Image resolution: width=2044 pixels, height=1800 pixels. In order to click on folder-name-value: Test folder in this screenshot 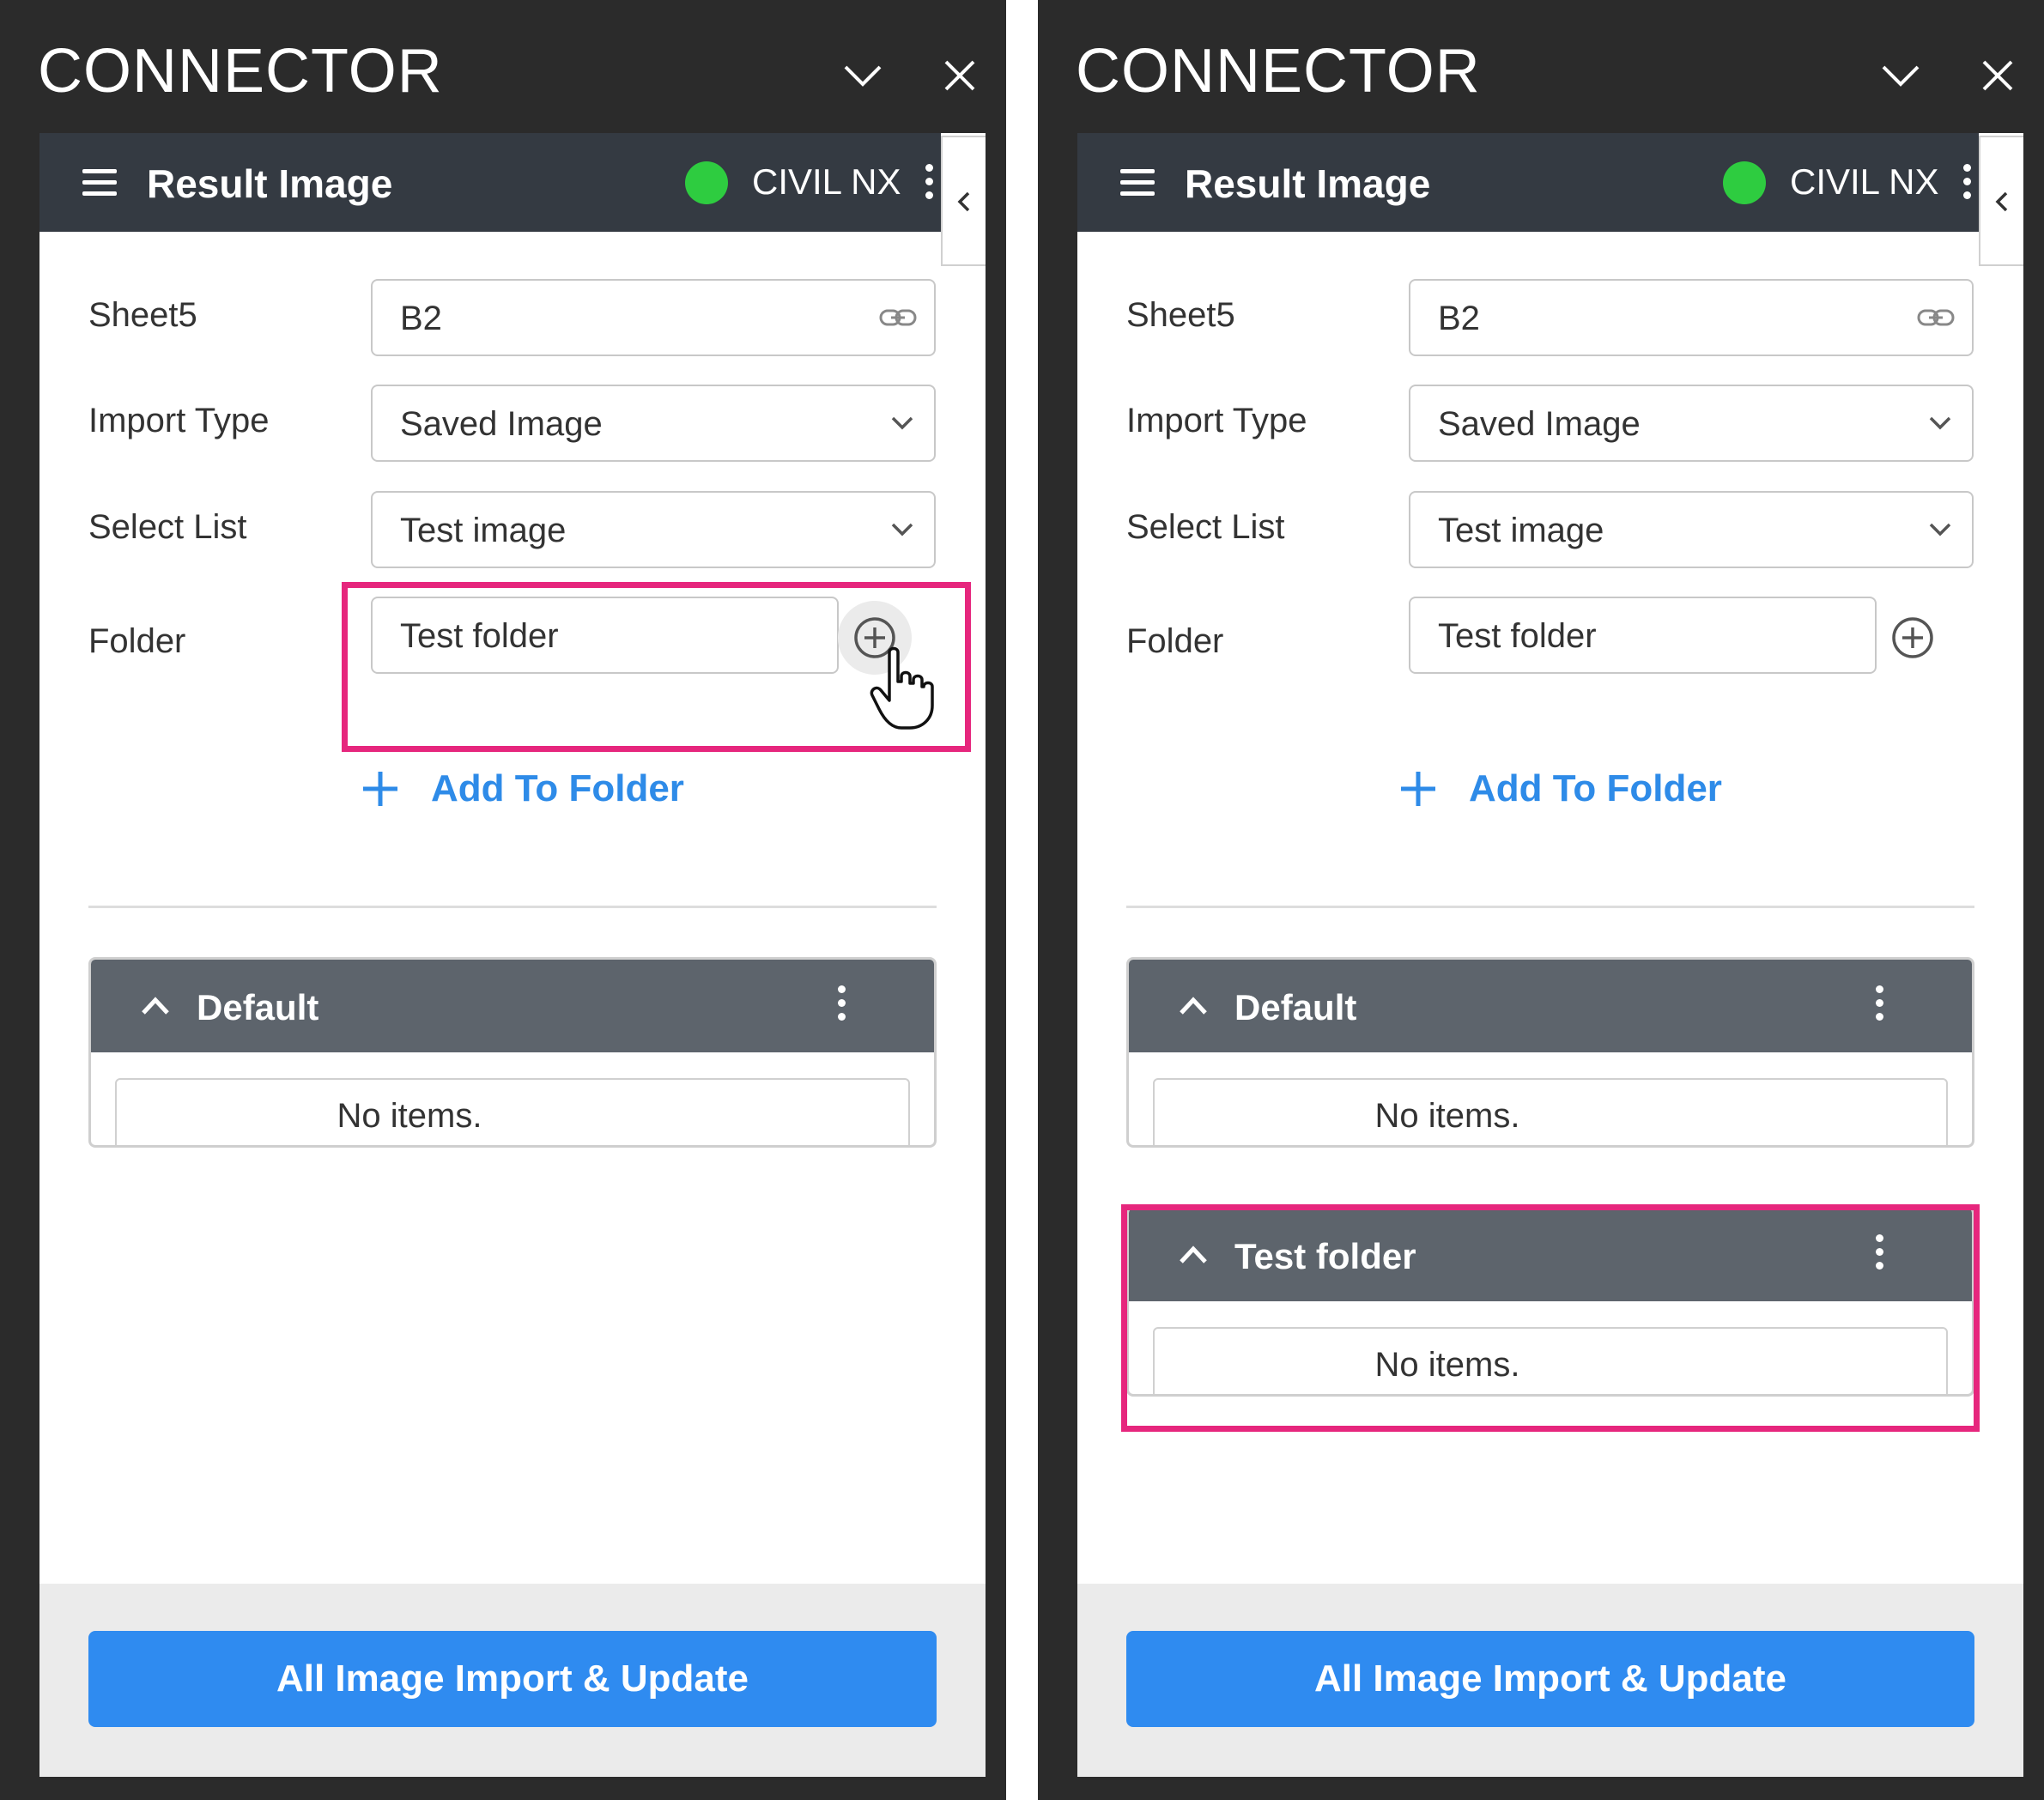, I will do `click(1517, 636)`.